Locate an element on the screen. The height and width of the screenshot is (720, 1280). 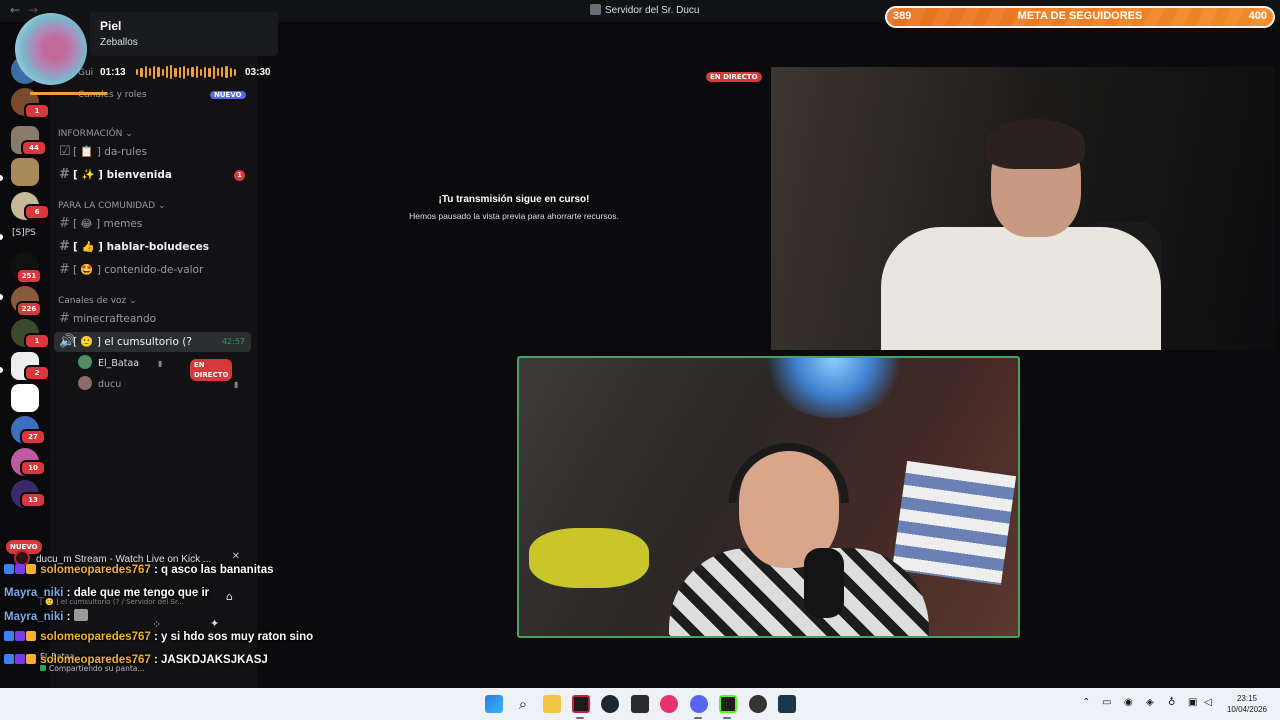
windows-taskbar: ⌕ ⌃ ▭ ◉ ◈ ♁ ▣ ◁ 23:15 10/04/2026 is located at coordinates (640, 704).